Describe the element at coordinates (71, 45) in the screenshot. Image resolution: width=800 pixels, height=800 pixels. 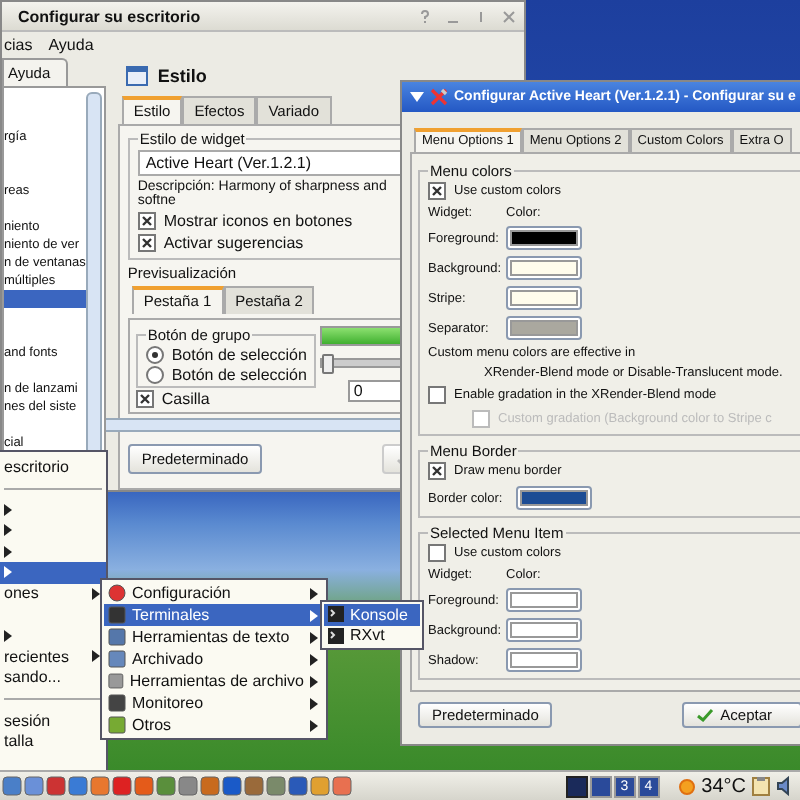
I see `menu-item: Ayuda` at that location.